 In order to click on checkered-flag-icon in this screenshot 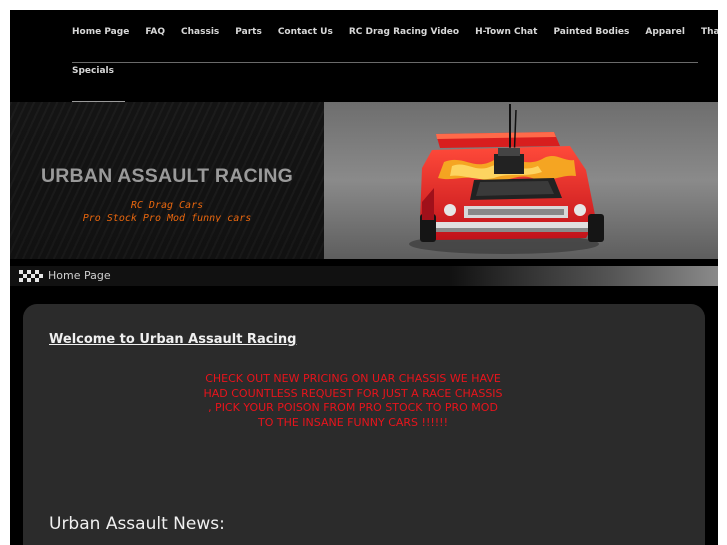, I will do `click(31, 276)`.